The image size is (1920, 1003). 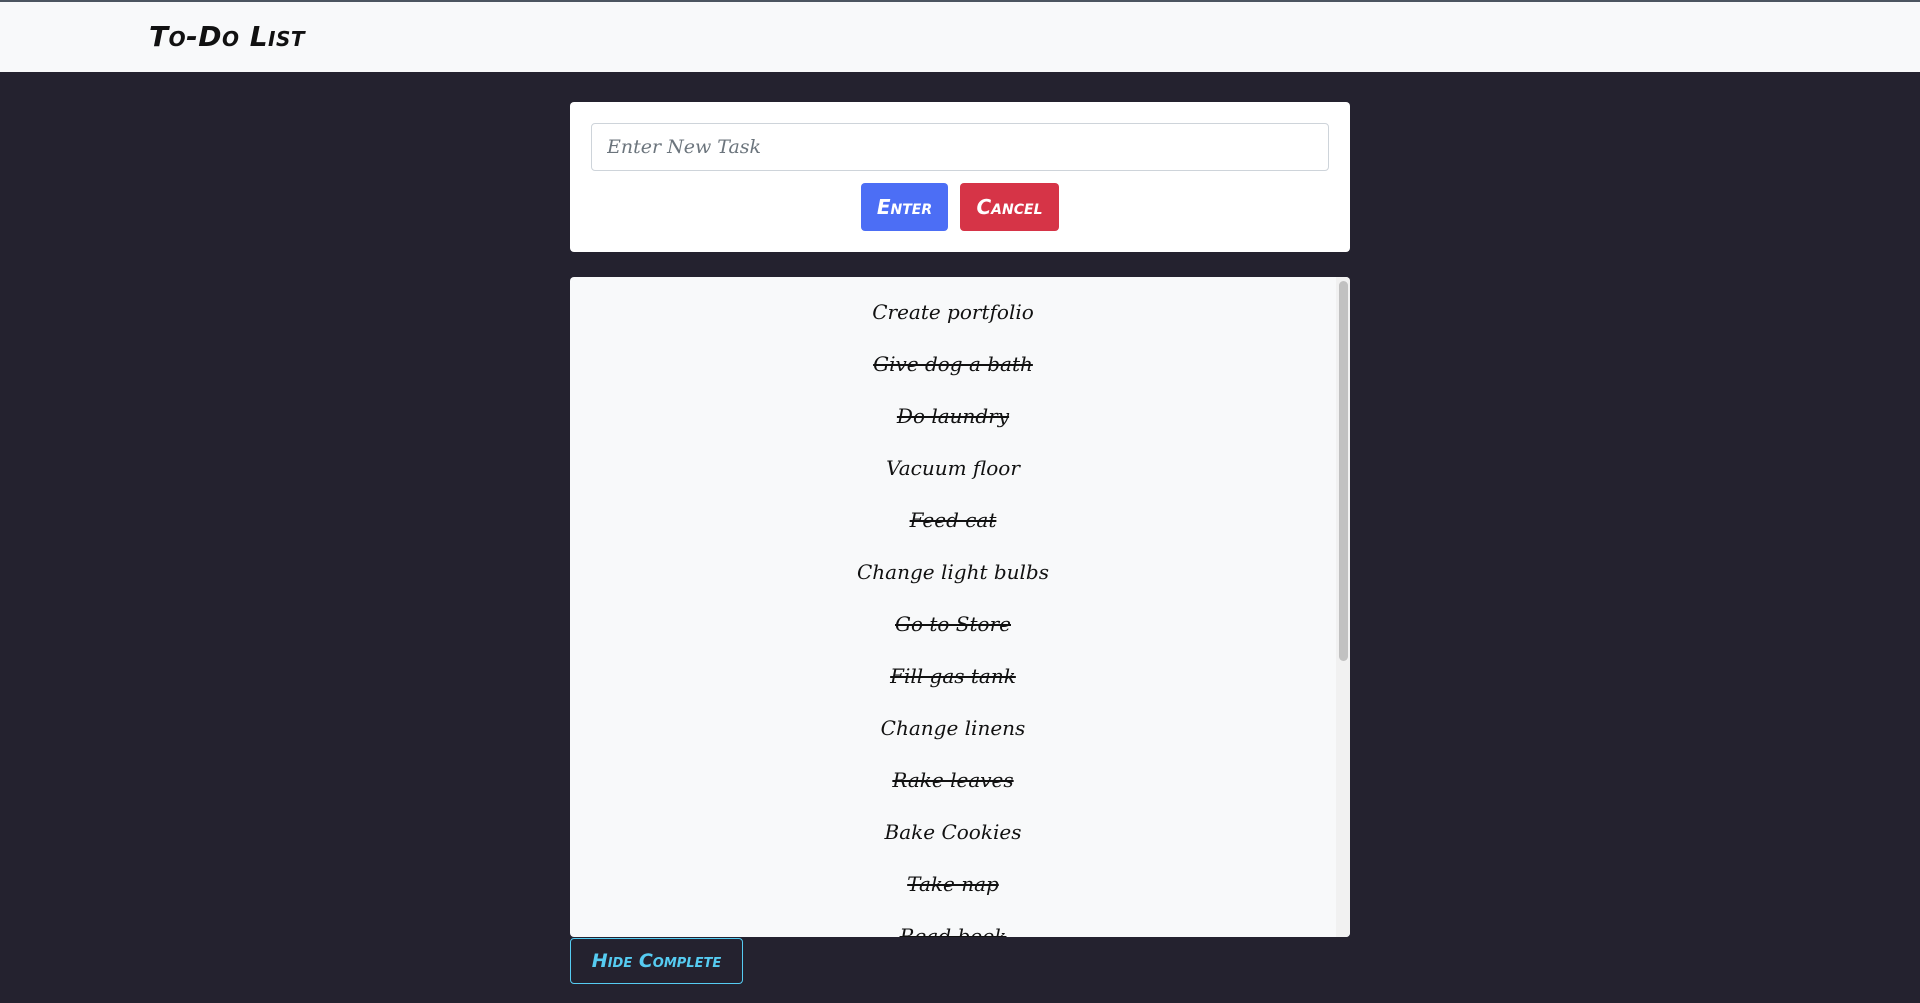 I want to click on task-item: Change light bulbs, so click(x=953, y=572).